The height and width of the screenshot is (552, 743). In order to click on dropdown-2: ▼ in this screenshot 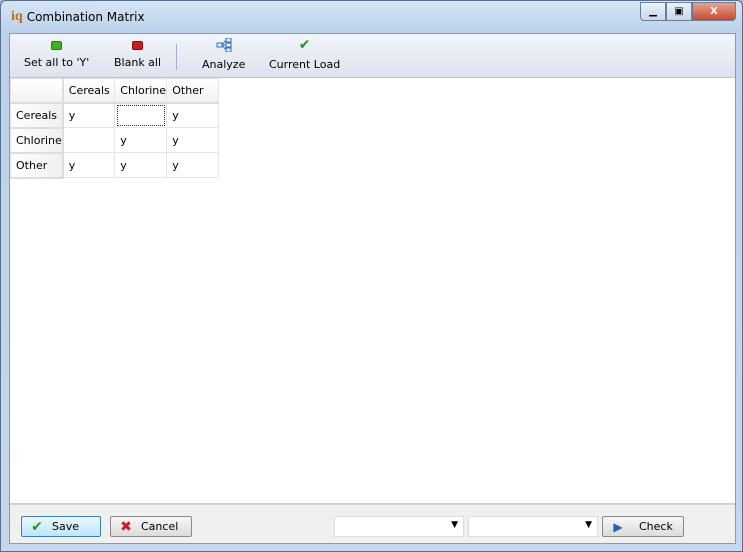, I will do `click(533, 526)`.